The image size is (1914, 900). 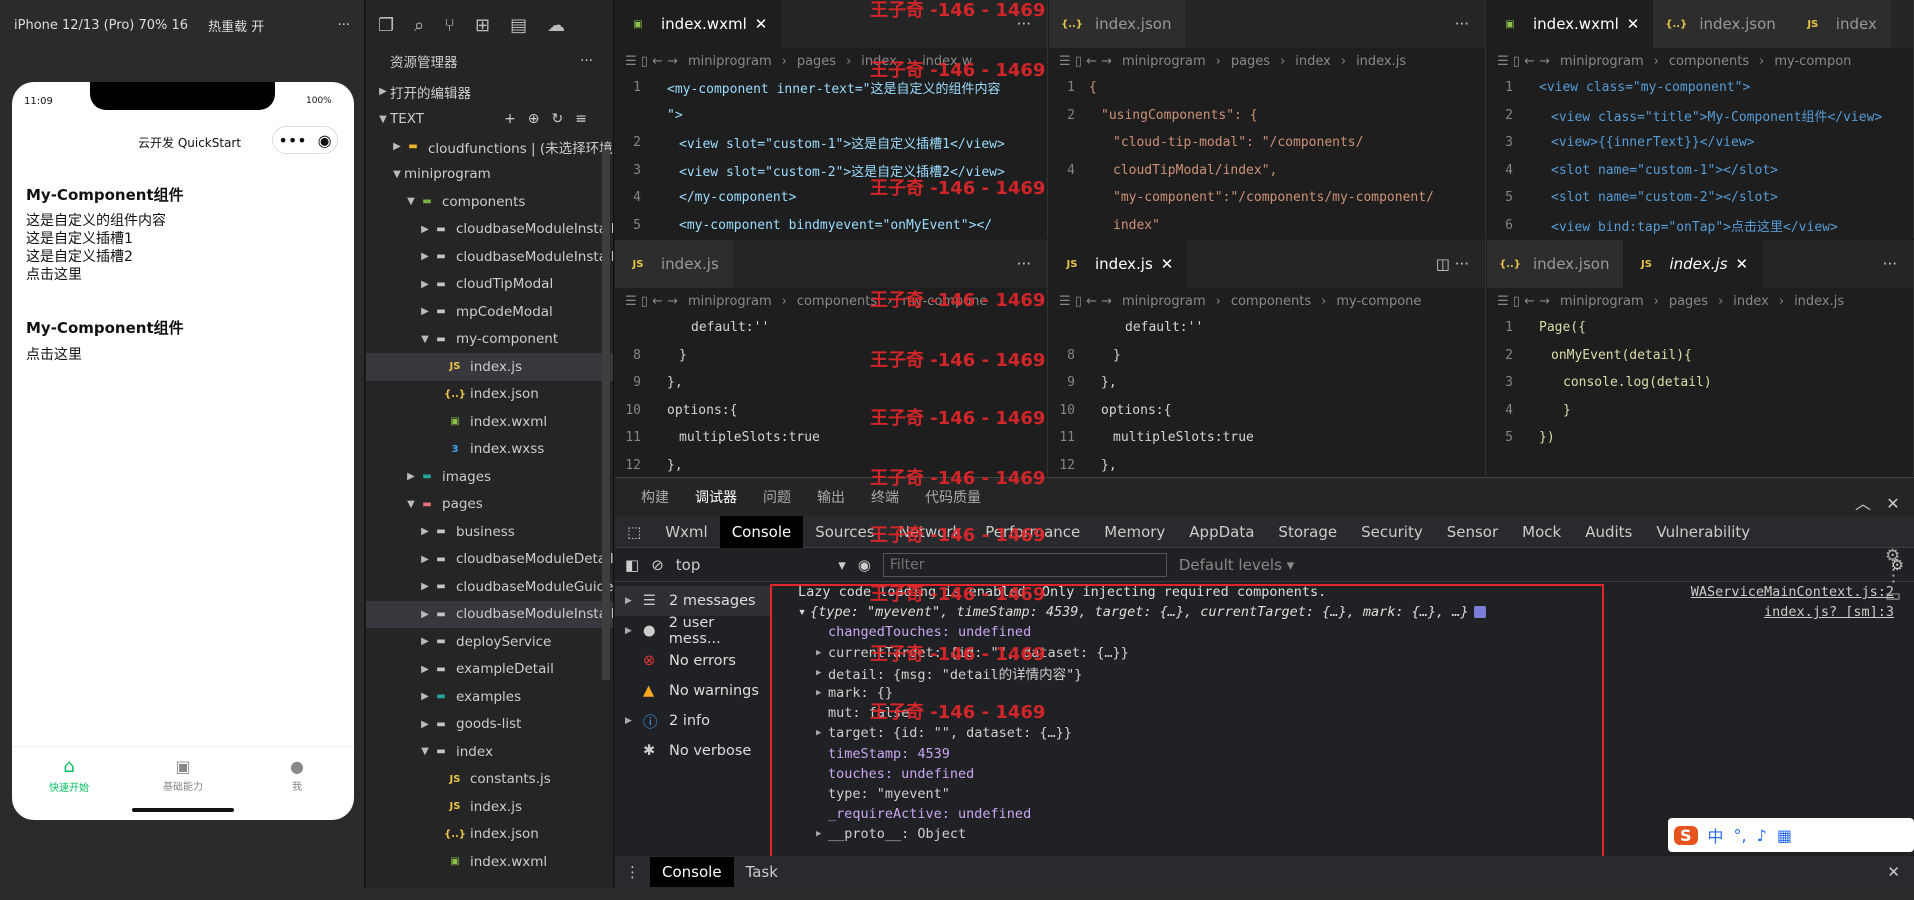 What do you see at coordinates (1555, 264) in the screenshot?
I see `tab-page-json: {..} index.json` at bounding box center [1555, 264].